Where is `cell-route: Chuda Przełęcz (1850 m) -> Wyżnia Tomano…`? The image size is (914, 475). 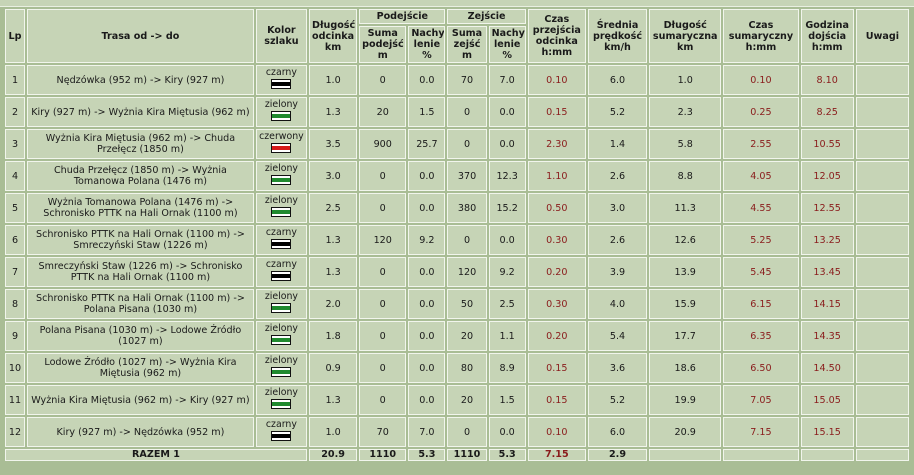
cell-route: Chuda Przełęcz (1850 m) -> Wyżnia Tomano… is located at coordinates (140, 176).